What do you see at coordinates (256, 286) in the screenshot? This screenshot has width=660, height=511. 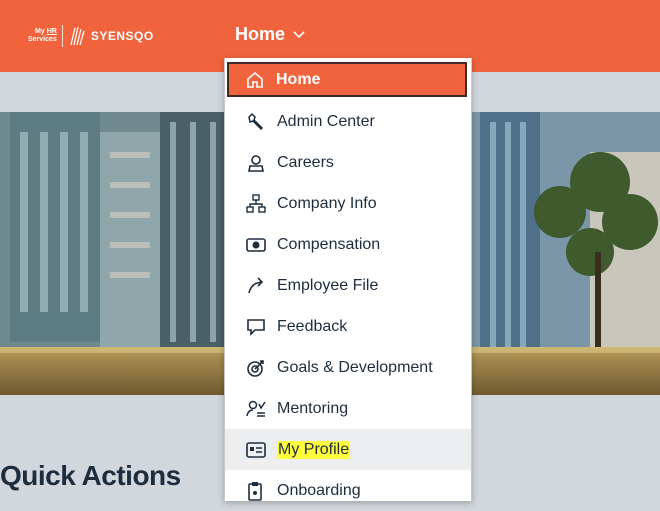 I see `arrow-forward-icon` at bounding box center [256, 286].